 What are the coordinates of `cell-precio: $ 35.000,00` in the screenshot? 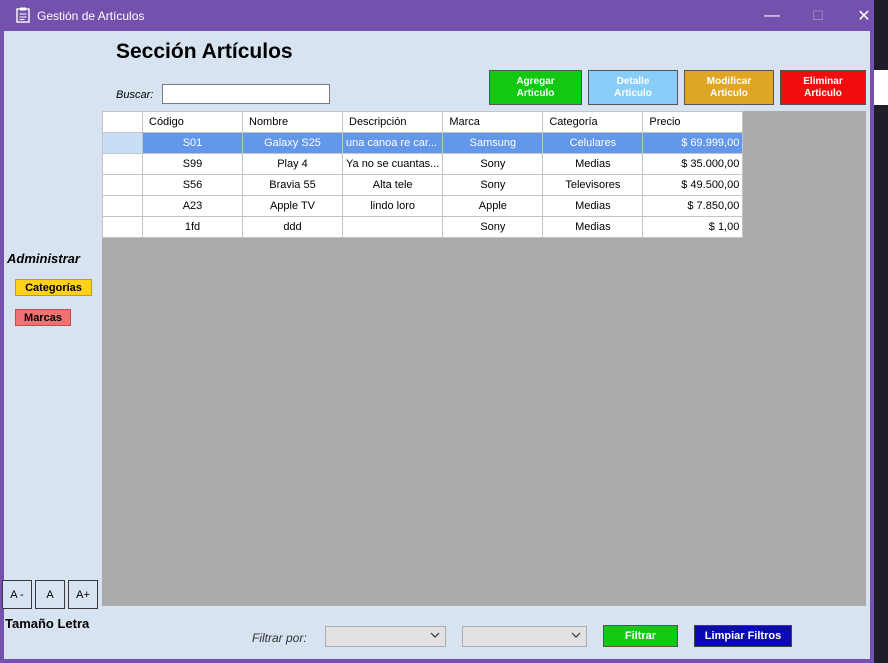 It's located at (693, 164).